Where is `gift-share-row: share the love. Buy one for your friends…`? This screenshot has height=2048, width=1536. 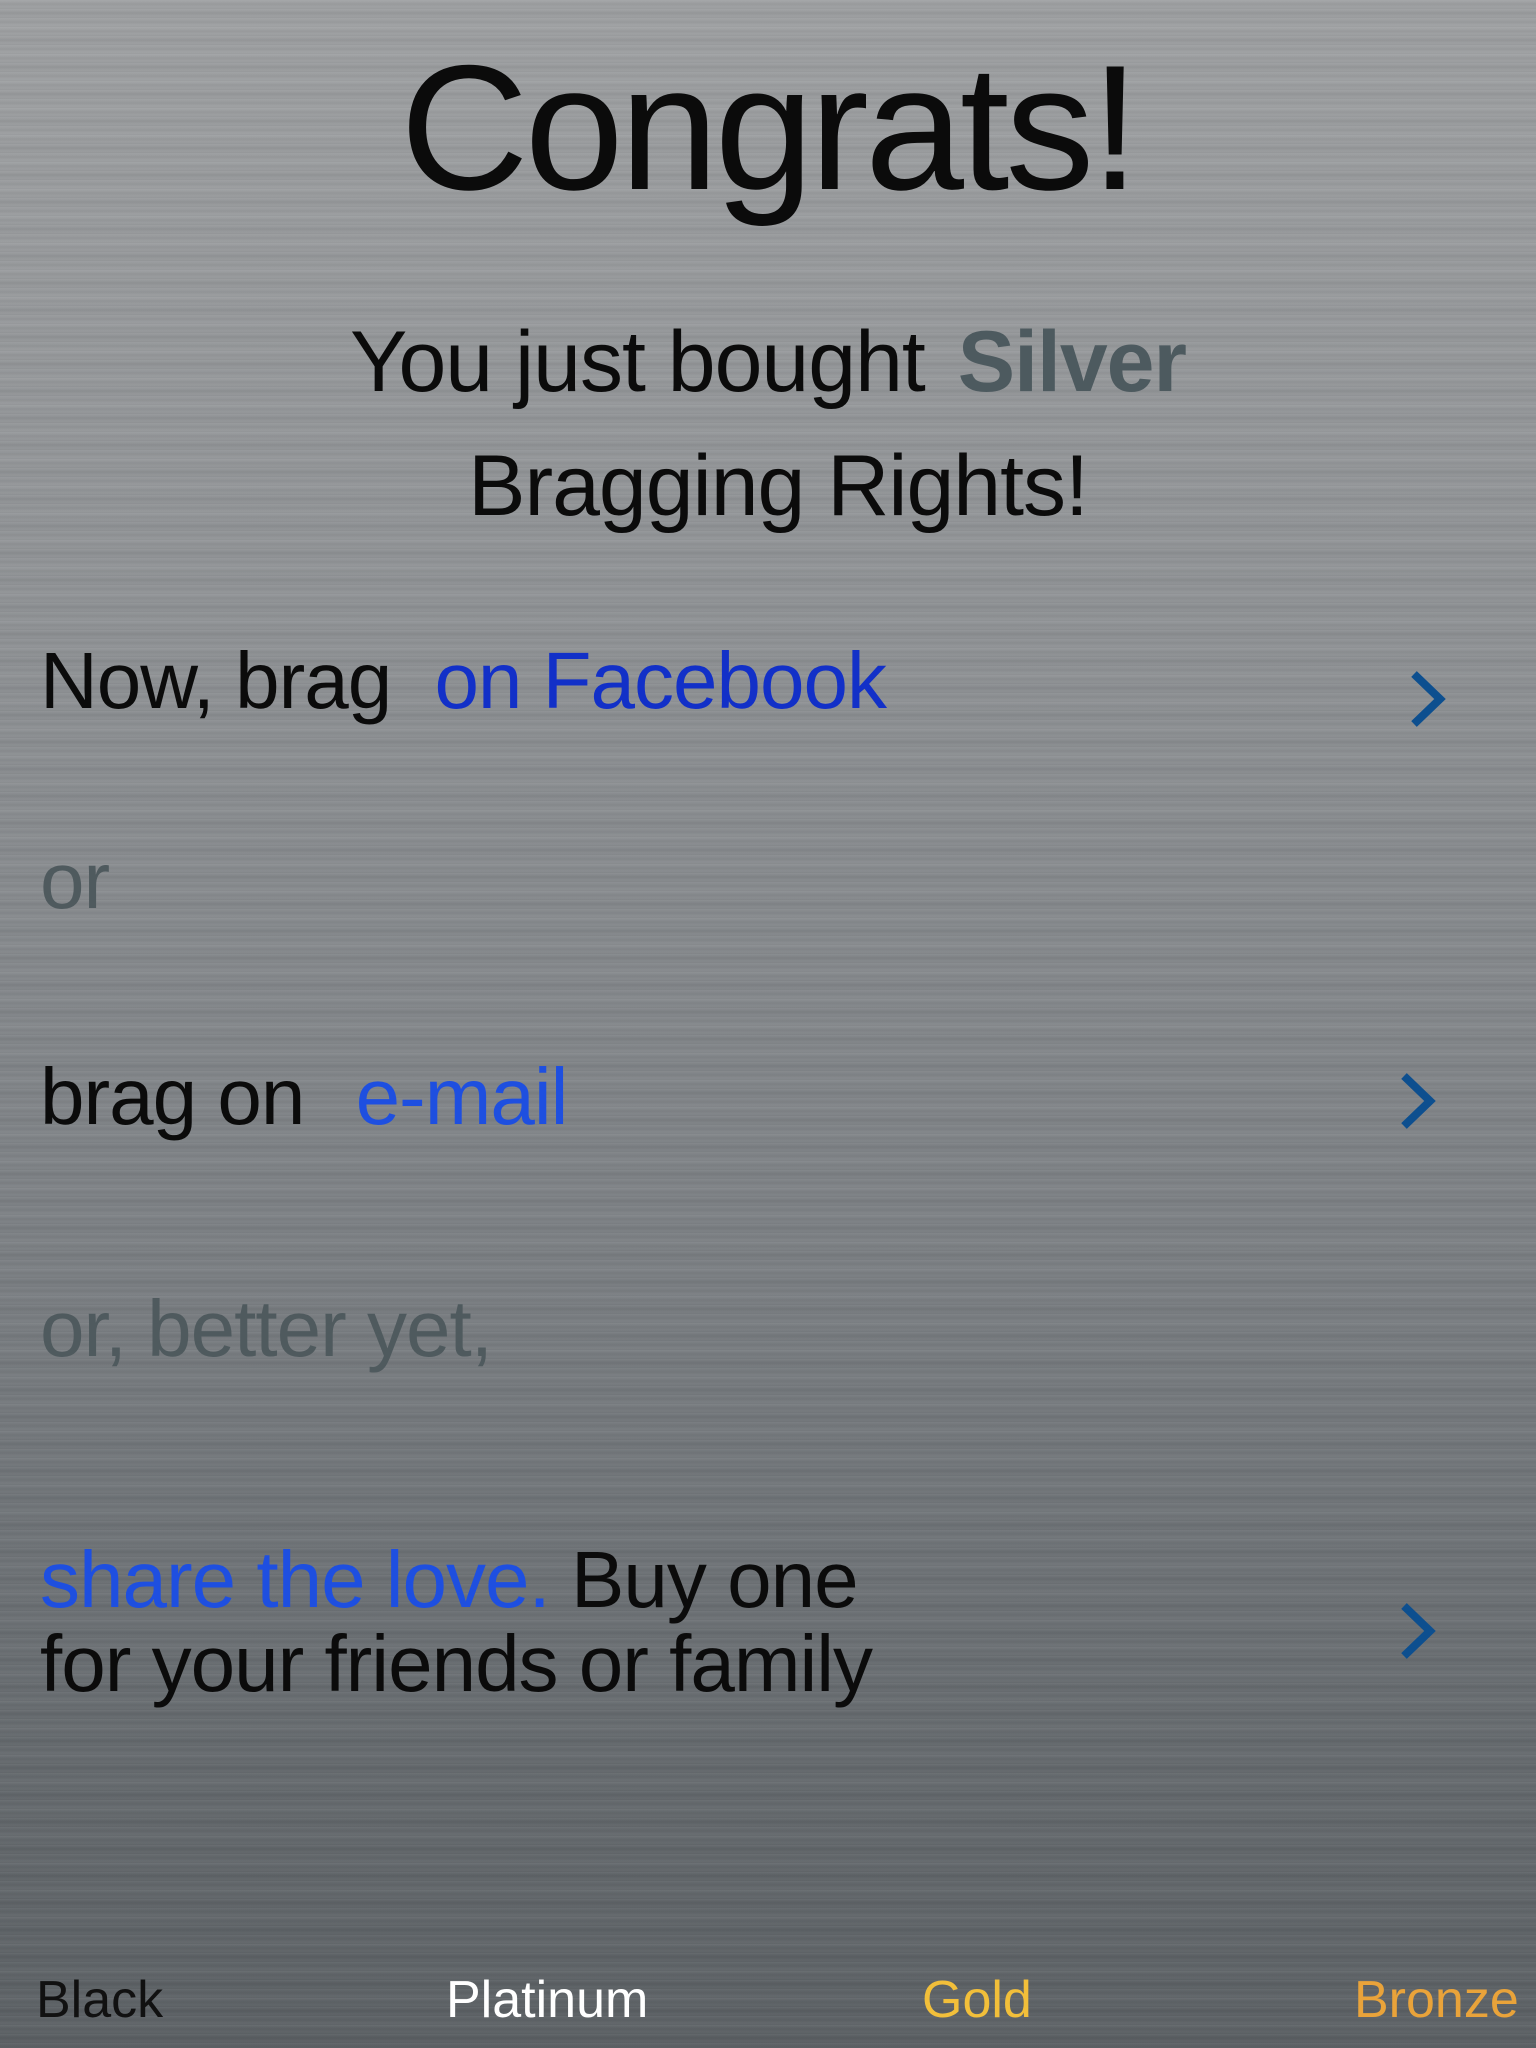
gift-share-row: share the love. Buy one for your friends… is located at coordinates (456, 1623).